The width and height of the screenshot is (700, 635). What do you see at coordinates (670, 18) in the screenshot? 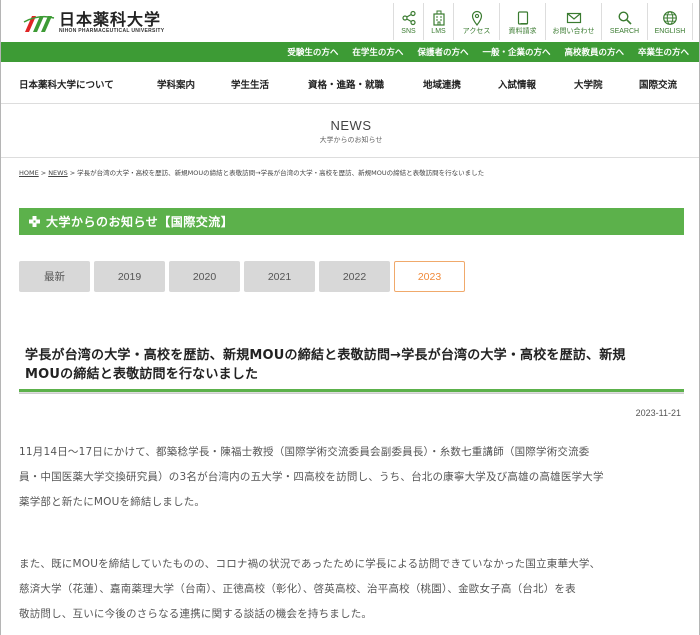
I see `globe-icon` at bounding box center [670, 18].